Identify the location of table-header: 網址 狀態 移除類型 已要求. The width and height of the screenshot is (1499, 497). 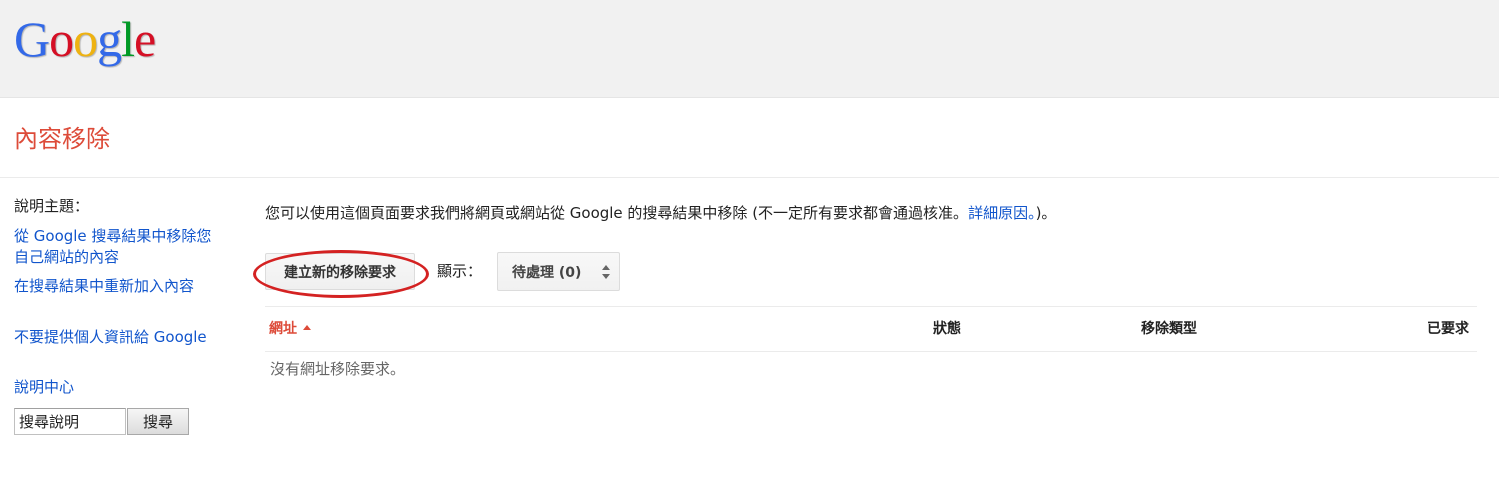
(871, 329).